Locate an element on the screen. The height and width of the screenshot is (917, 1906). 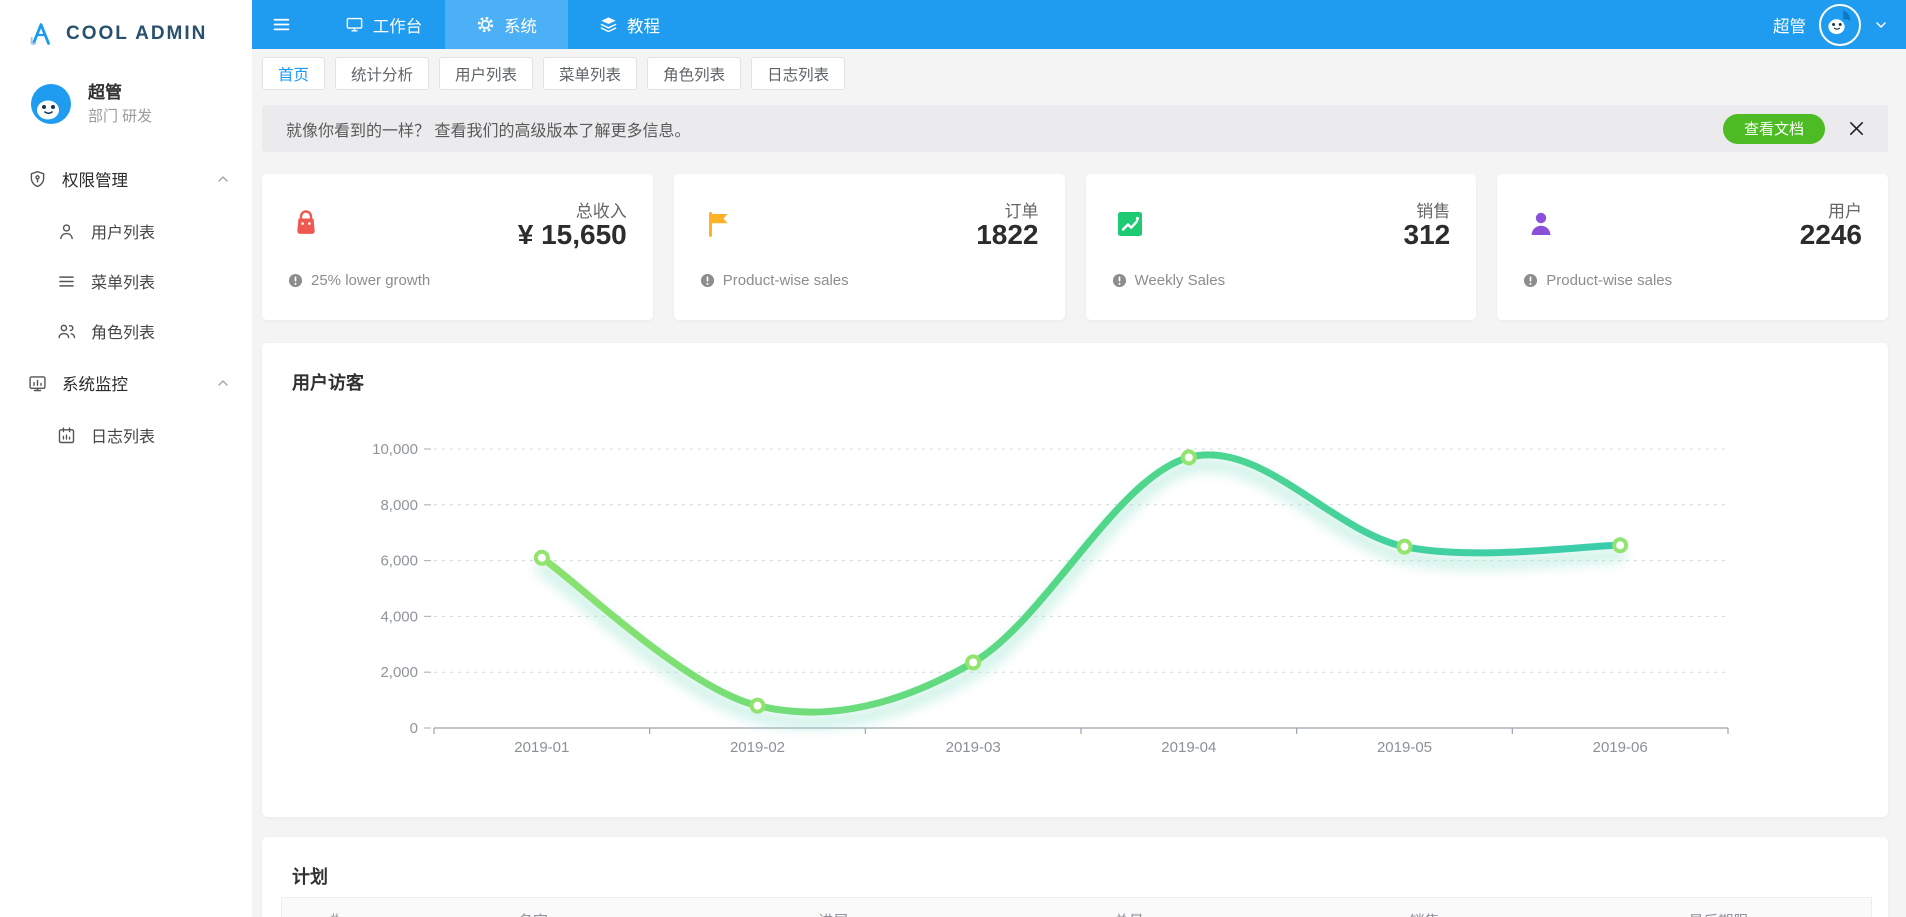
notice-bar: 就像你看到的一样？ 查看我们的高级版本了解更多信息。 查看文档 is located at coordinates (1075, 128).